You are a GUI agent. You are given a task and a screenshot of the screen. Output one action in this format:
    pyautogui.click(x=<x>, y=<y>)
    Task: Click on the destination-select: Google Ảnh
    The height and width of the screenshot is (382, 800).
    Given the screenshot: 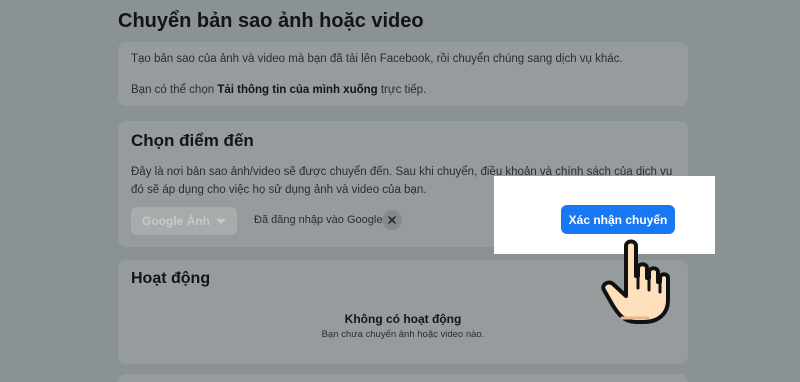 What is the action you would take?
    pyautogui.click(x=184, y=221)
    